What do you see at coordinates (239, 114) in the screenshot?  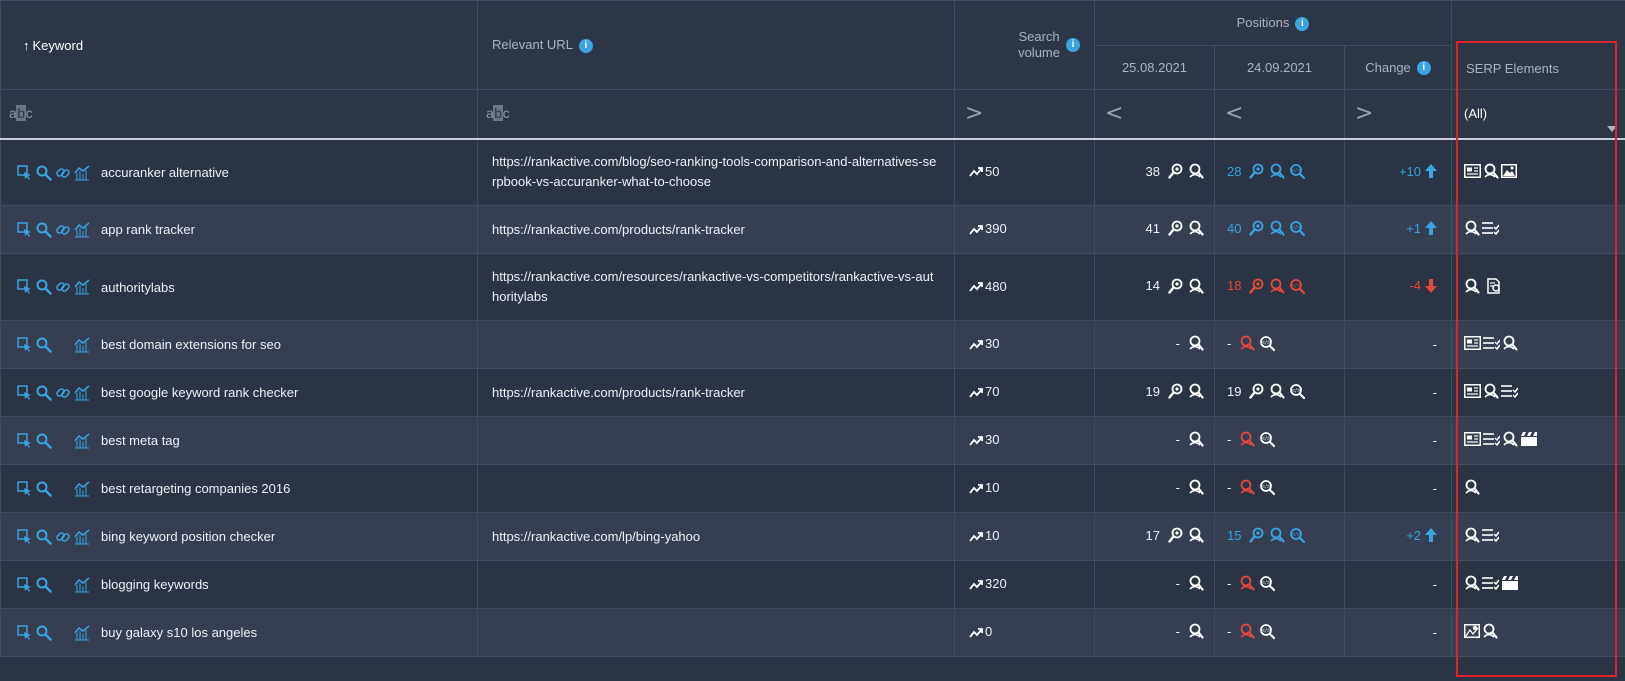 I see `keyword-filter-input: abc` at bounding box center [239, 114].